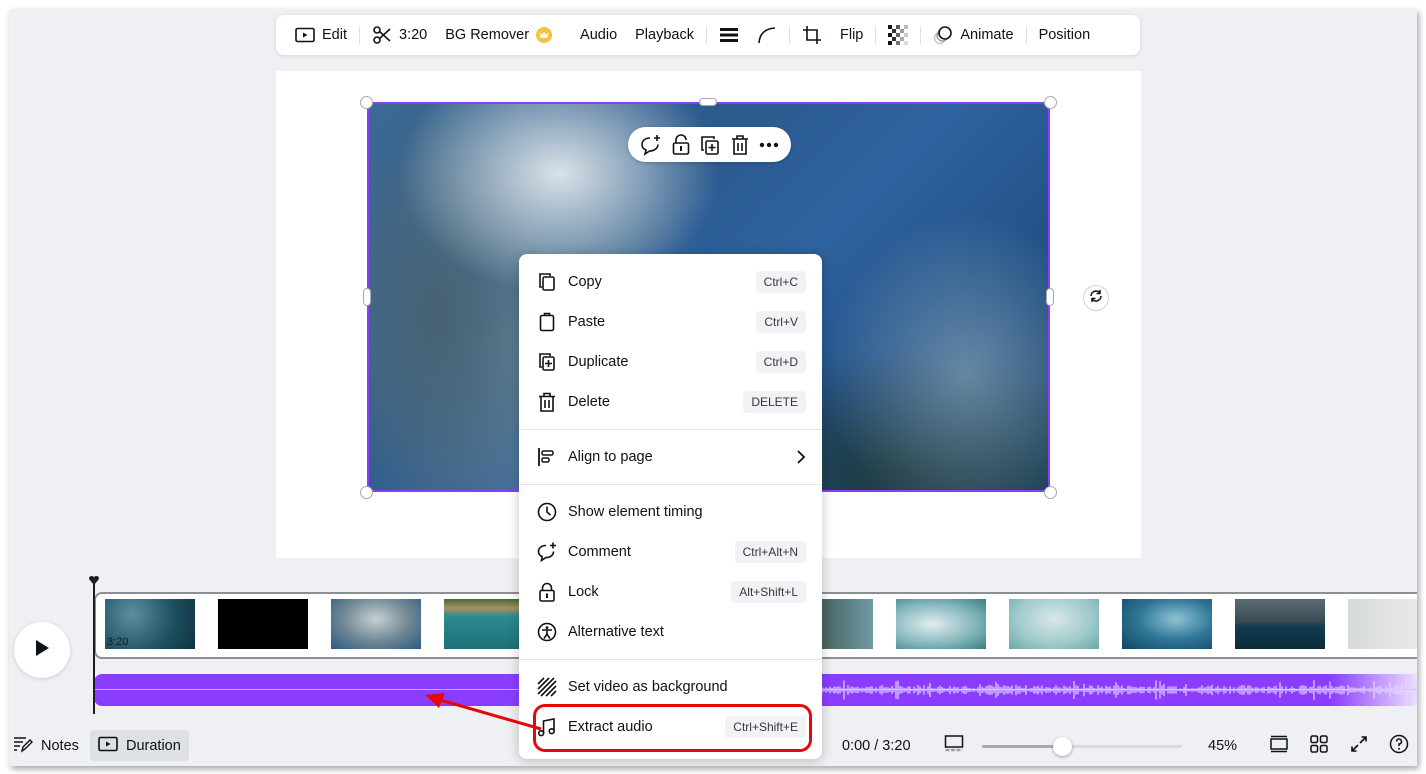 Image resolution: width=1426 pixels, height=774 pixels. What do you see at coordinates (765, 727) in the screenshot?
I see `shortcut-badge: Ctrl+Shift+E` at bounding box center [765, 727].